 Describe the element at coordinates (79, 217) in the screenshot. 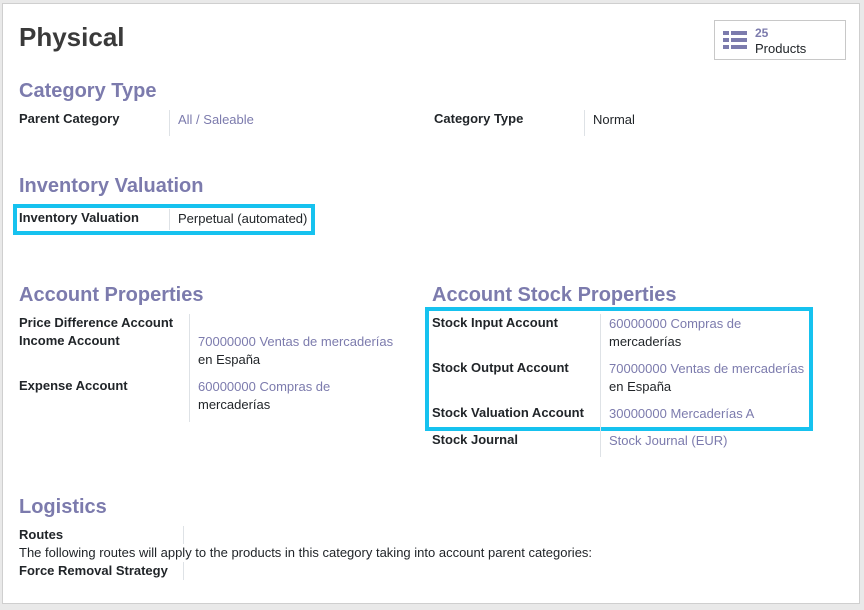

I see `inventory-valuation-label: Inventory Valuation` at that location.